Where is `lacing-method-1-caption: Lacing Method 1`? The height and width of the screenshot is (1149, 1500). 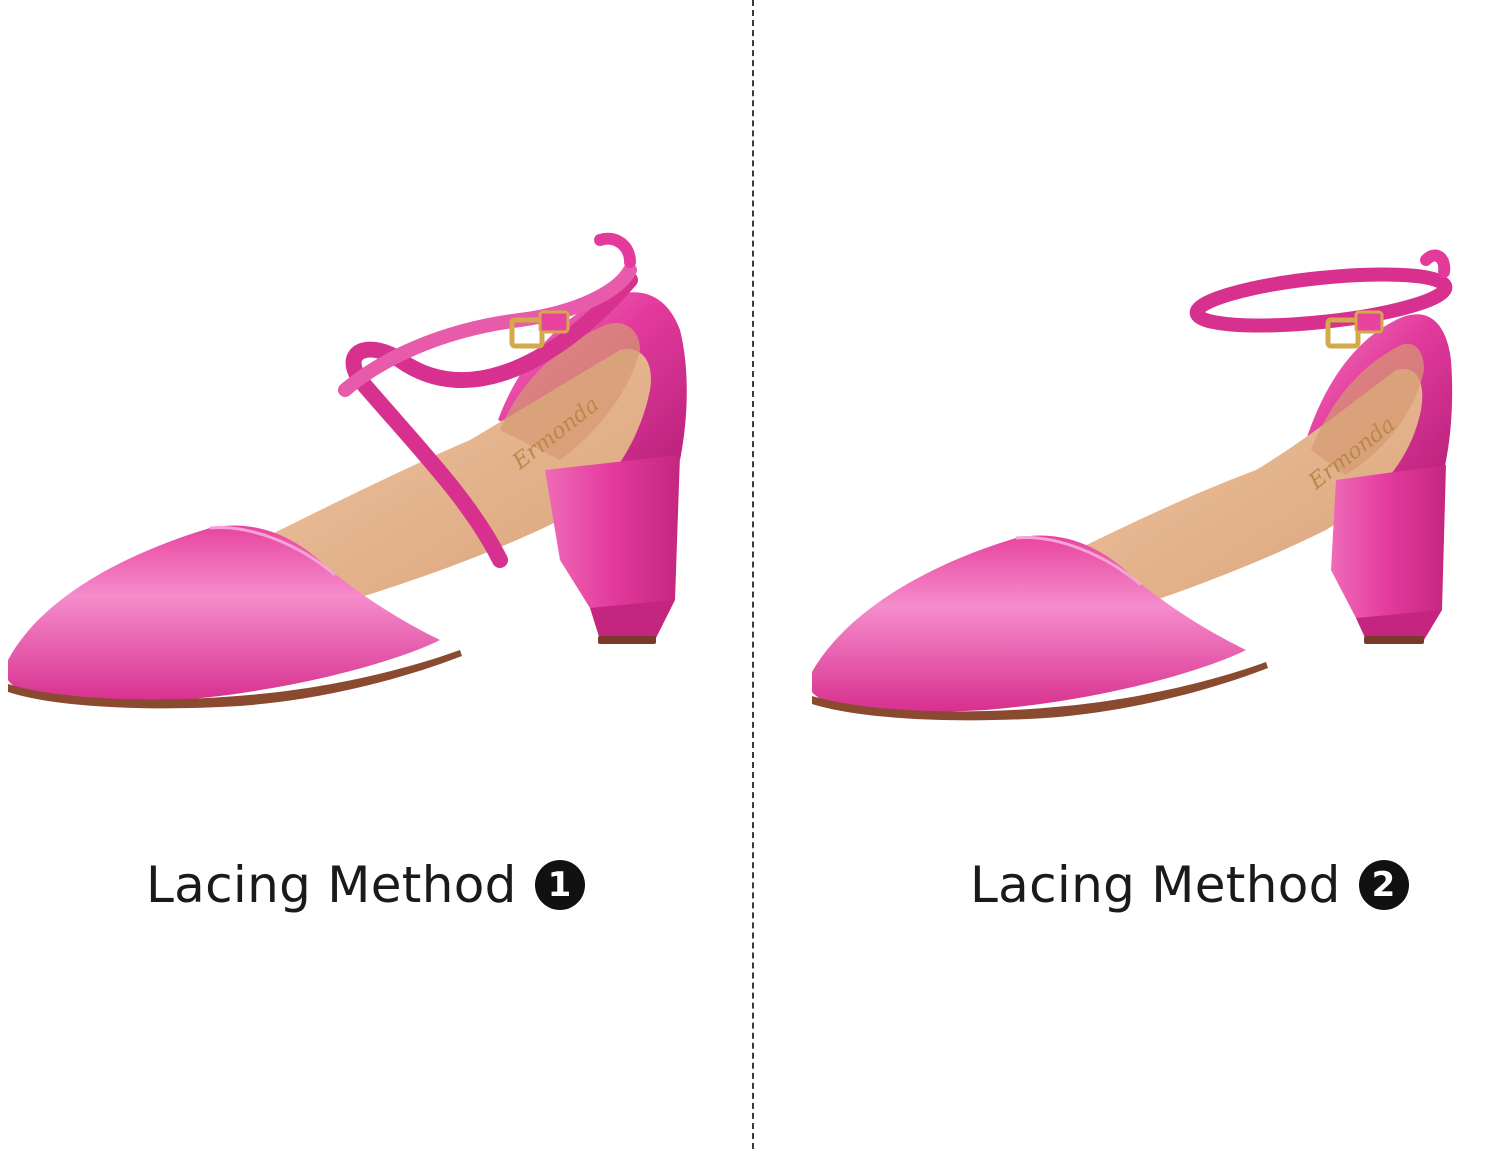
lacing-method-1-caption: Lacing Method 1 is located at coordinates (365, 885).